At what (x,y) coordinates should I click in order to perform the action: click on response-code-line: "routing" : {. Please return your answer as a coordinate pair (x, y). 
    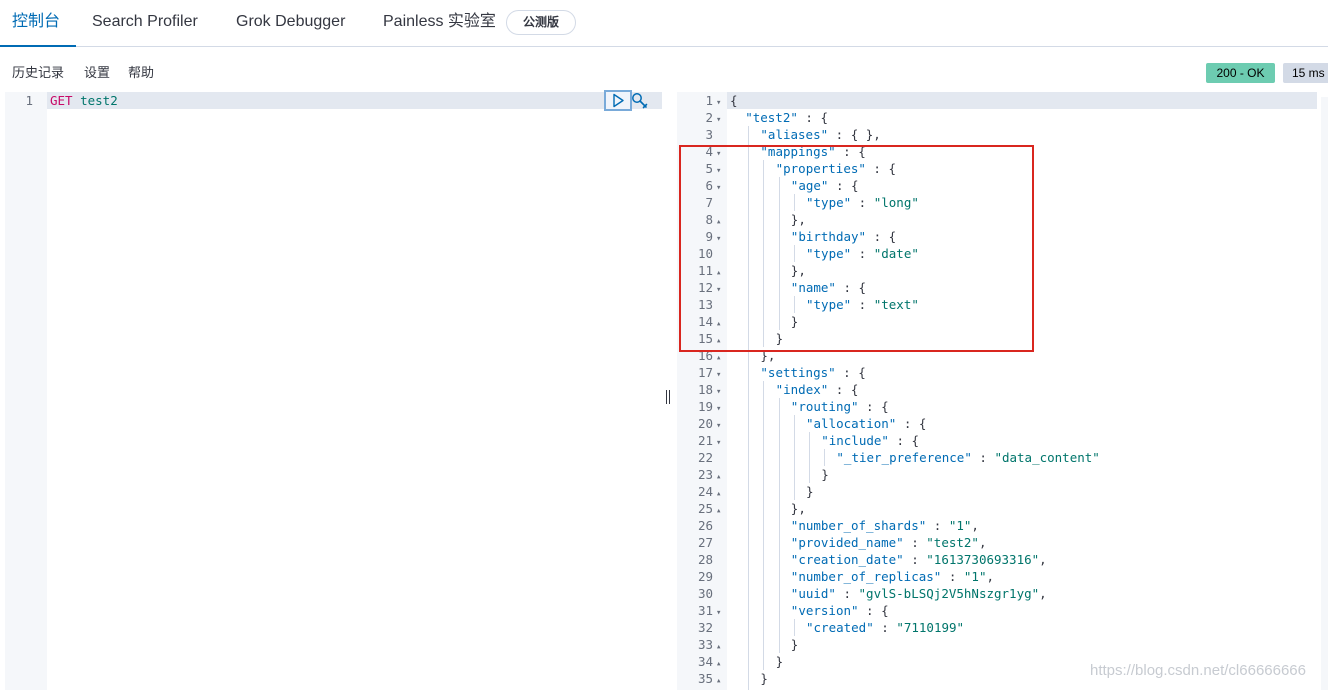
    Looking at the image, I should click on (839, 406).